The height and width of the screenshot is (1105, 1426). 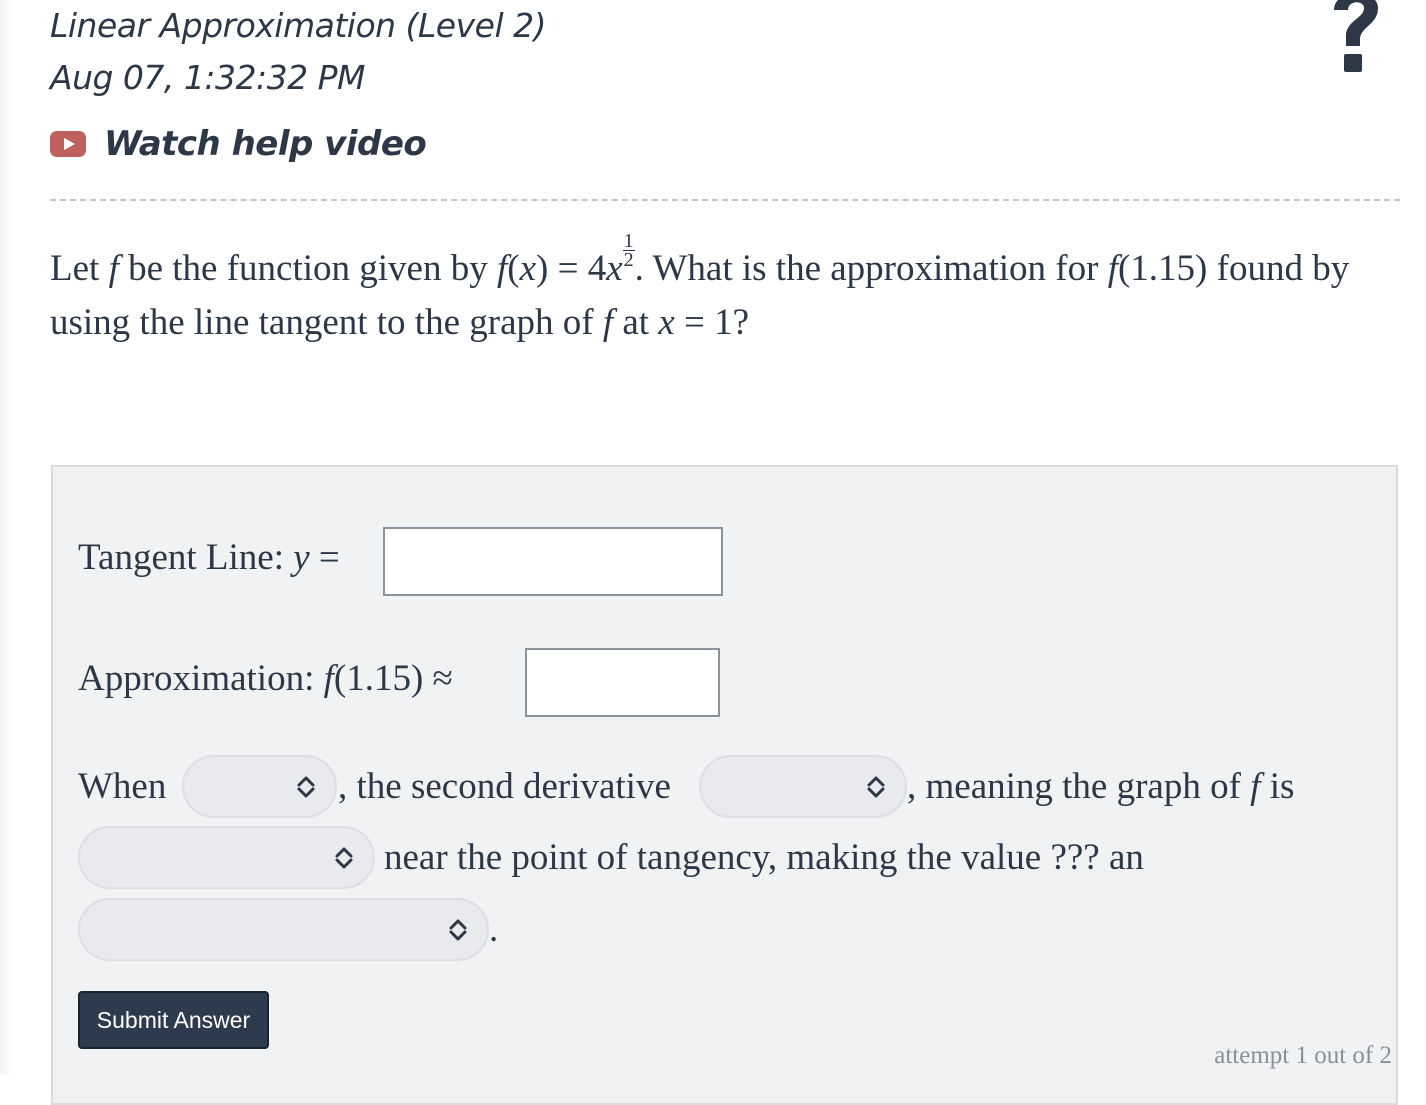 I want to click on left-edge-shadow, so click(x=7, y=537).